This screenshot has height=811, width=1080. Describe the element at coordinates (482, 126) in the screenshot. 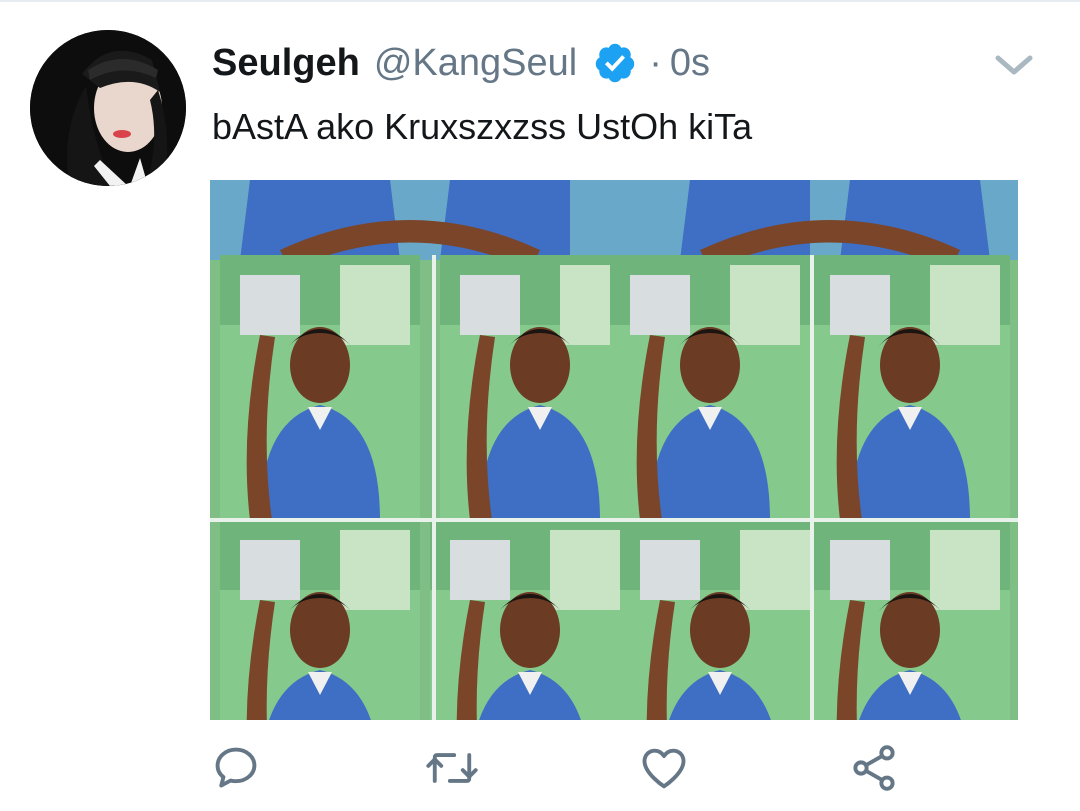

I see `tweet-text: bAstA ako Kruxszxzss UstOh kiTa` at that location.